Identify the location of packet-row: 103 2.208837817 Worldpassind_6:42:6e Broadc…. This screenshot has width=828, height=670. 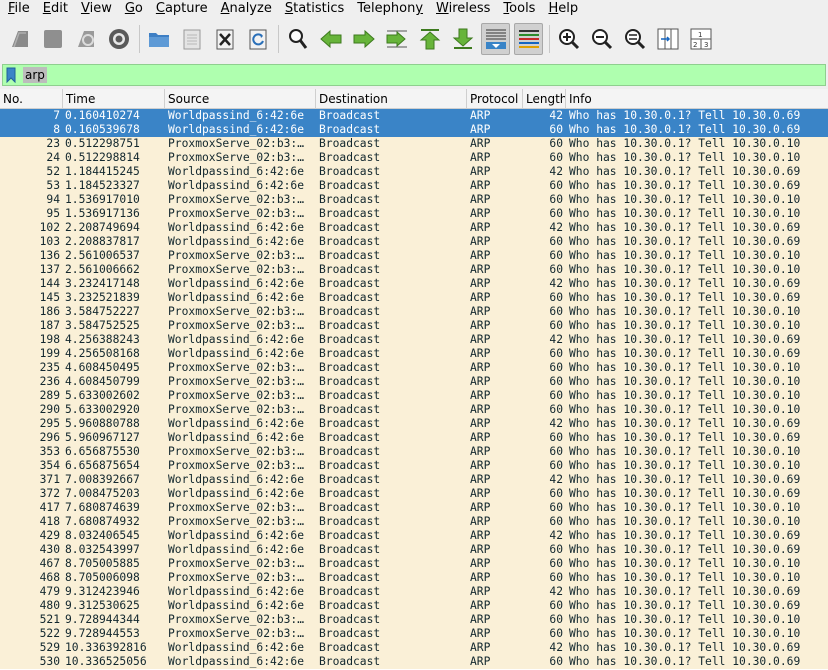
(414, 242).